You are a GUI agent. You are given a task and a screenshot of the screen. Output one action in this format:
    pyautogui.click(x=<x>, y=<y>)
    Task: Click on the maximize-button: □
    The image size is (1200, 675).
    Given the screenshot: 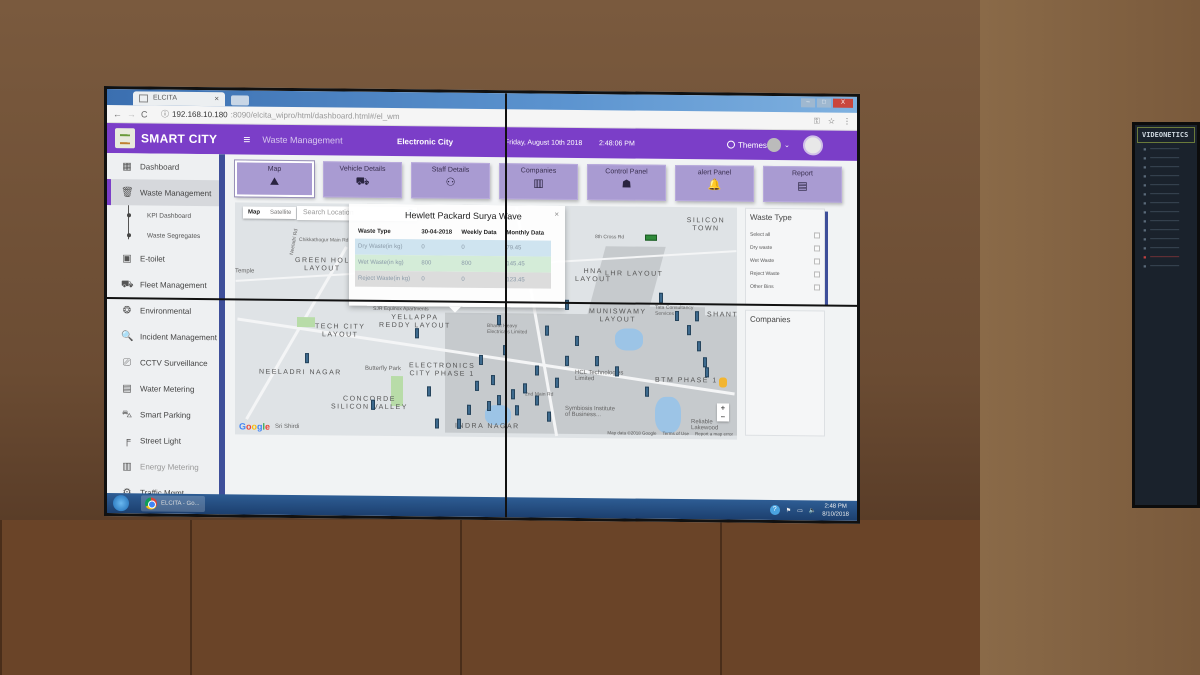 What is the action you would take?
    pyautogui.click(x=824, y=103)
    